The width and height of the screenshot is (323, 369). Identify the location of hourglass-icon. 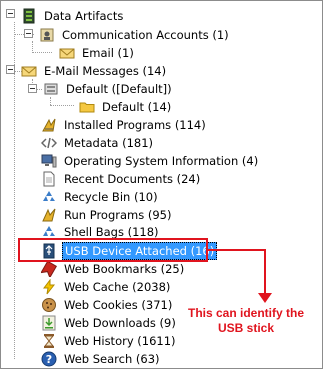
(49, 341).